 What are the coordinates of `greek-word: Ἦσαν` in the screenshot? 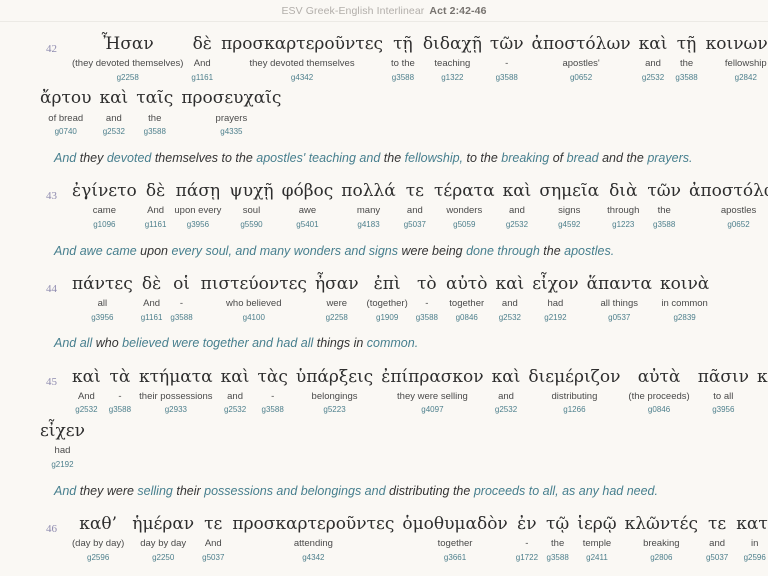 It's located at (128, 44).